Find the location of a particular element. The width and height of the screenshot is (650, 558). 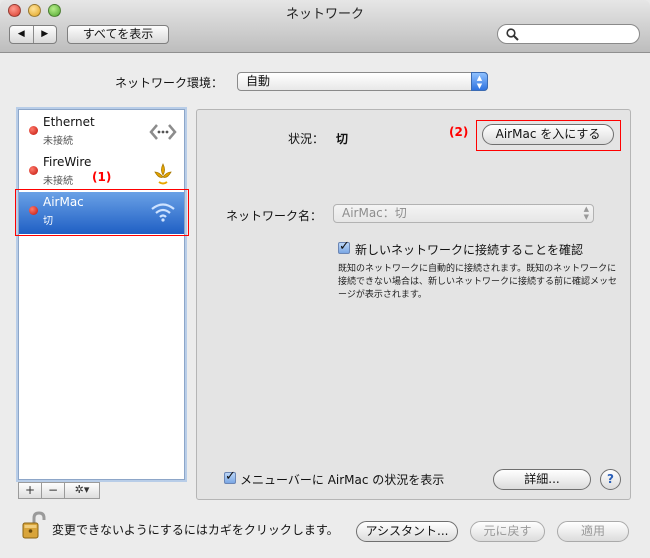

search-icon is located at coordinates (512, 34).